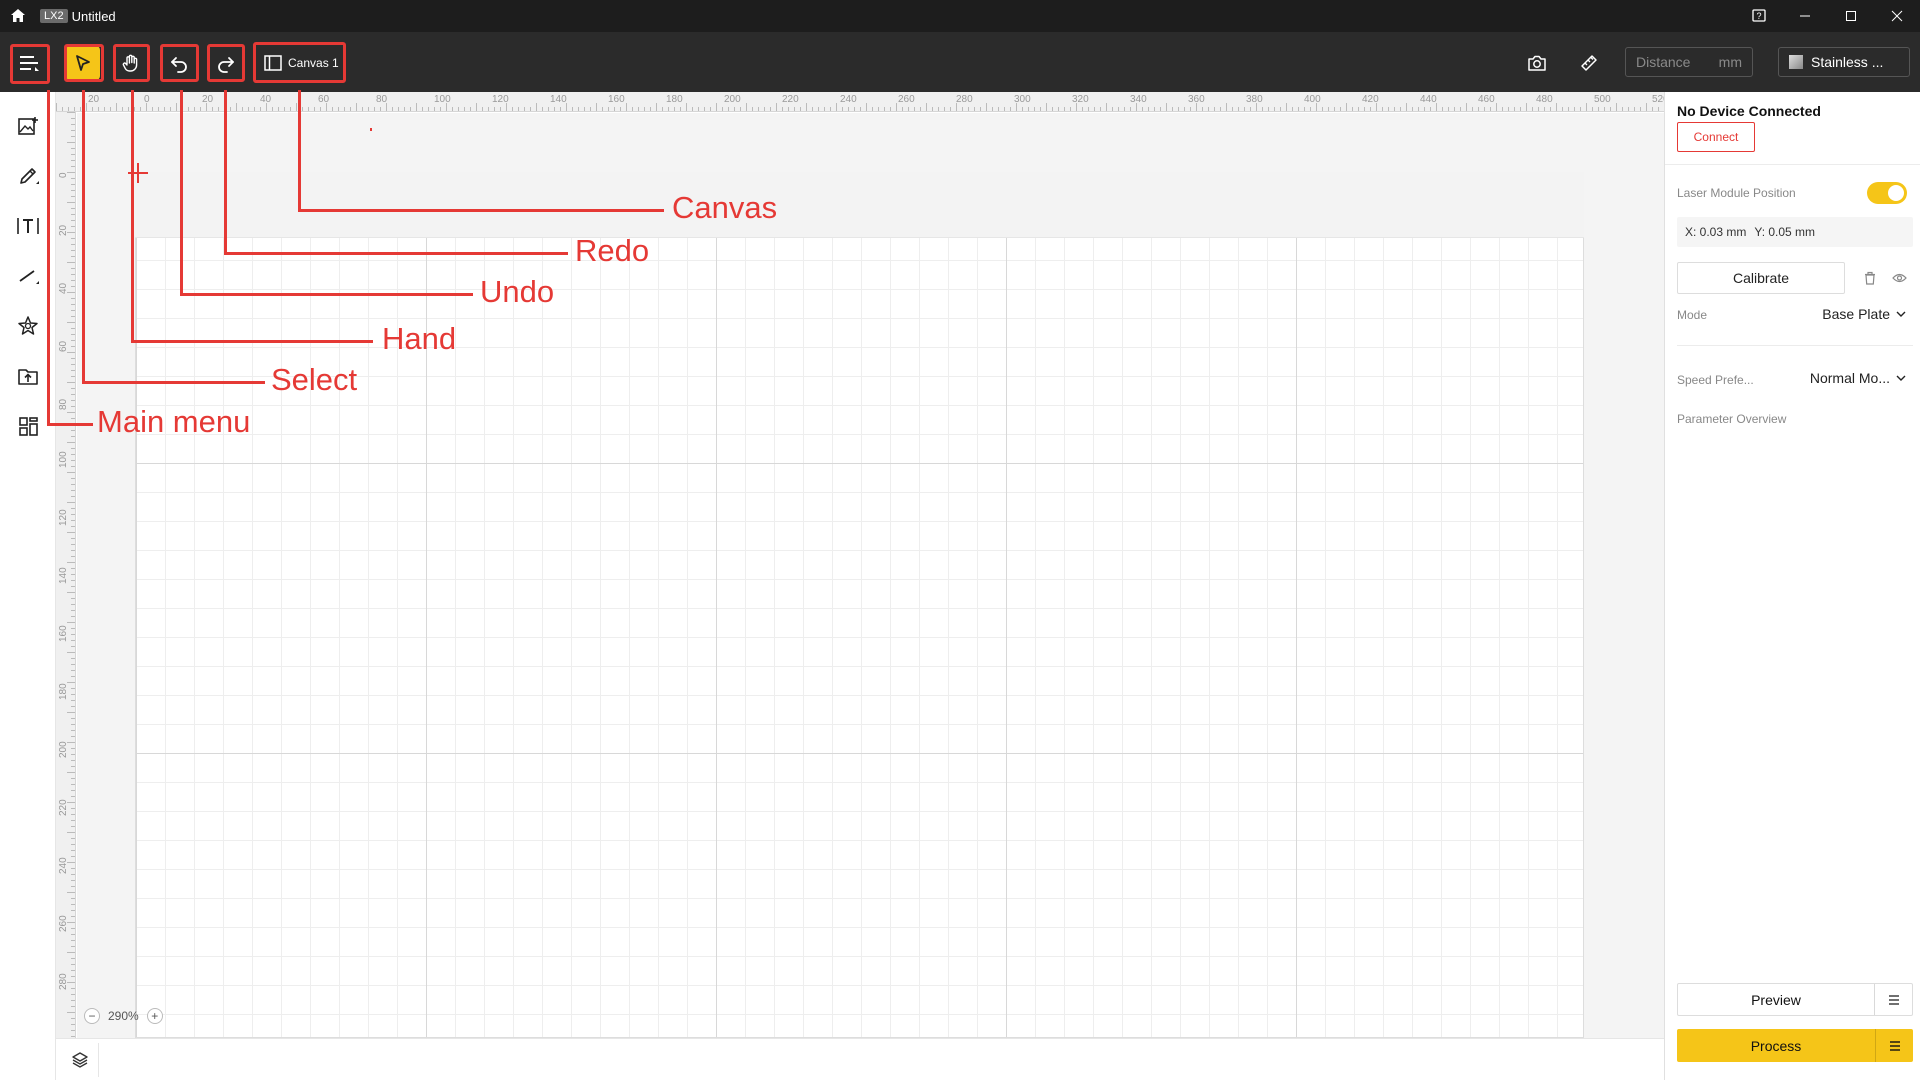 This screenshot has height=1080, width=1920. I want to click on text-icon, so click(28, 226).